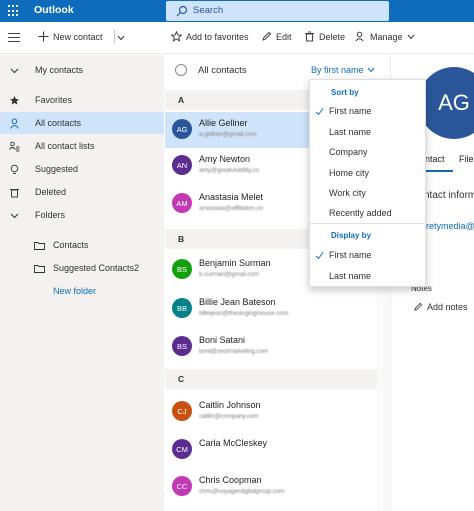 This screenshot has height=511, width=474. Describe the element at coordinates (82, 215) in the screenshot. I see `nav-folders: Folders` at that location.